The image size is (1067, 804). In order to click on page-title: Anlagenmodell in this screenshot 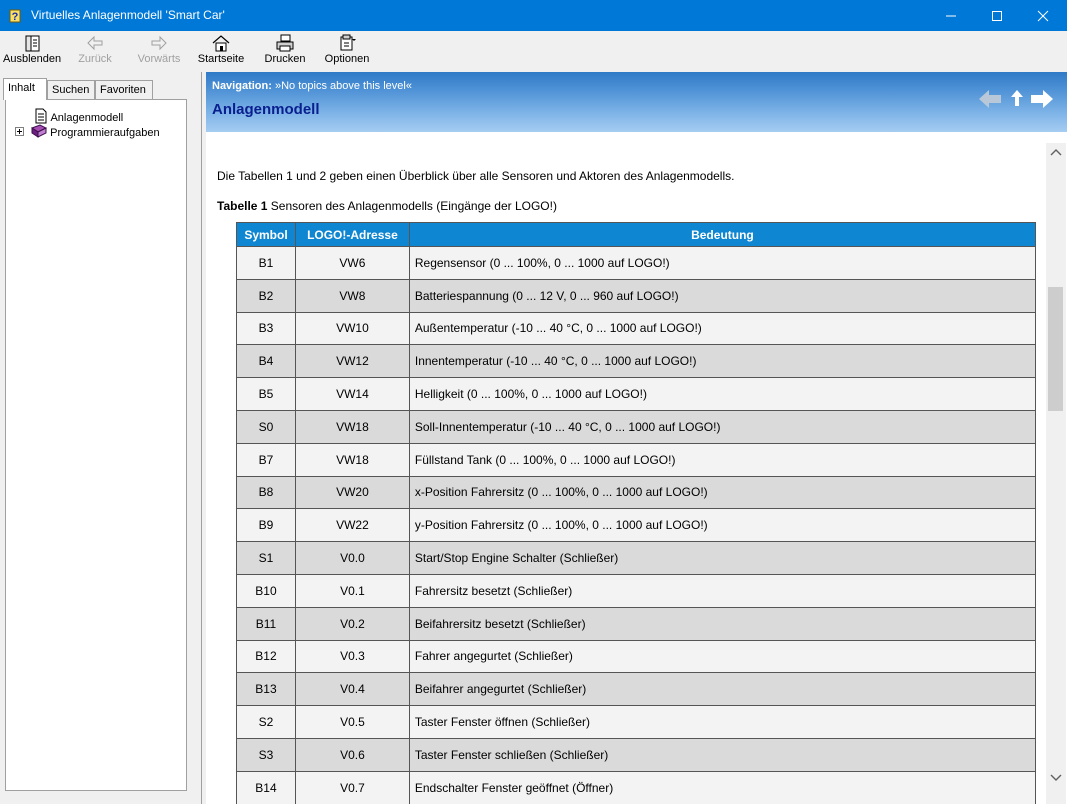, I will do `click(266, 109)`.